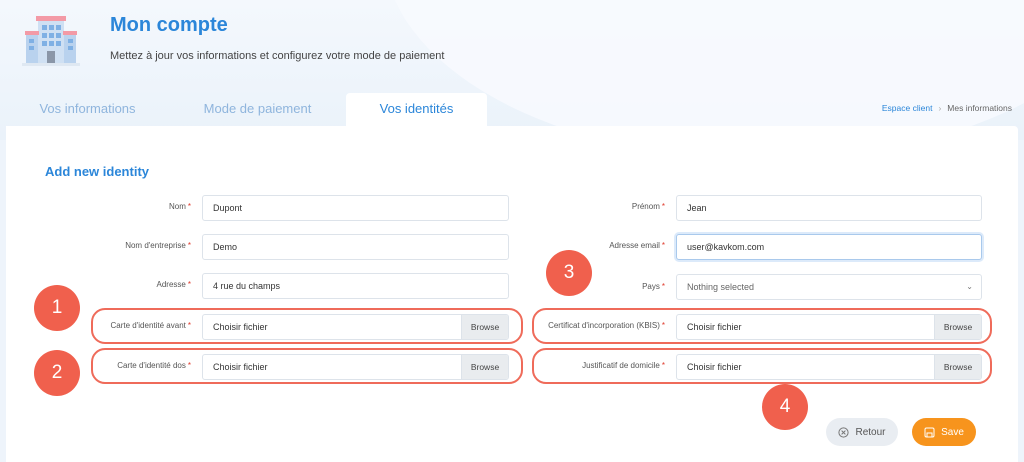 This screenshot has height=462, width=1024. What do you see at coordinates (623, 365) in the screenshot?
I see `domicile-label: Justificatif de domicile *` at bounding box center [623, 365].